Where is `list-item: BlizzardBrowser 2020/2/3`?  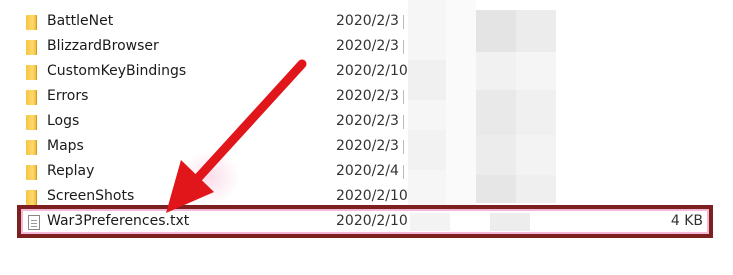
list-item: BlizzardBrowser 2020/2/3 is located at coordinates (366, 47).